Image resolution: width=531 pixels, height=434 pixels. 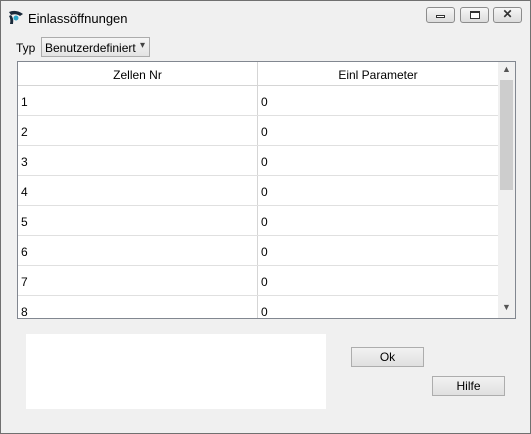 What do you see at coordinates (258, 281) in the screenshot?
I see `table-row: 7 0` at bounding box center [258, 281].